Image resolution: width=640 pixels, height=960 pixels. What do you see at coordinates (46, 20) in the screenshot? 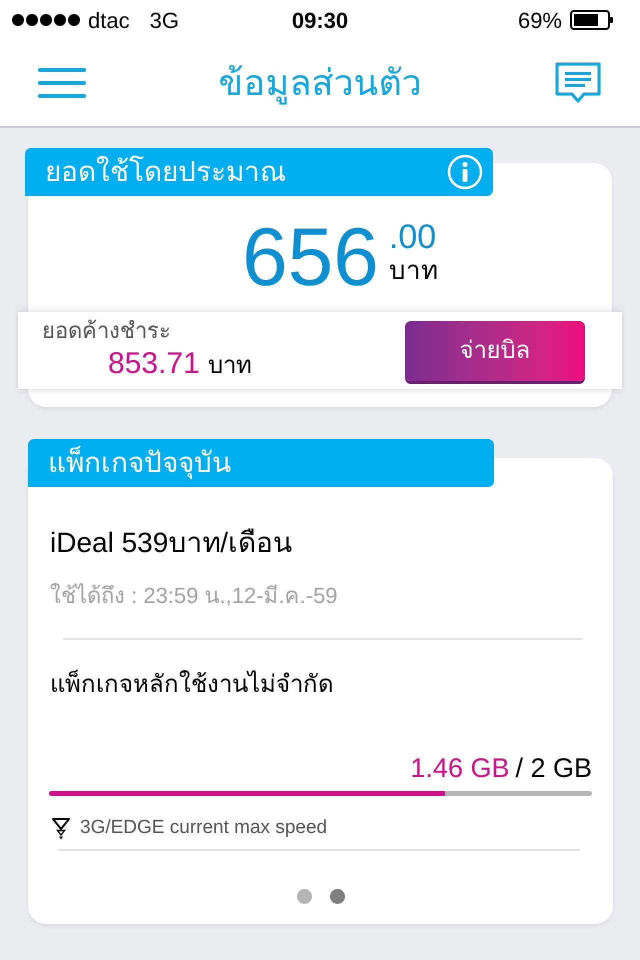
I see `signal-dots-icon` at bounding box center [46, 20].